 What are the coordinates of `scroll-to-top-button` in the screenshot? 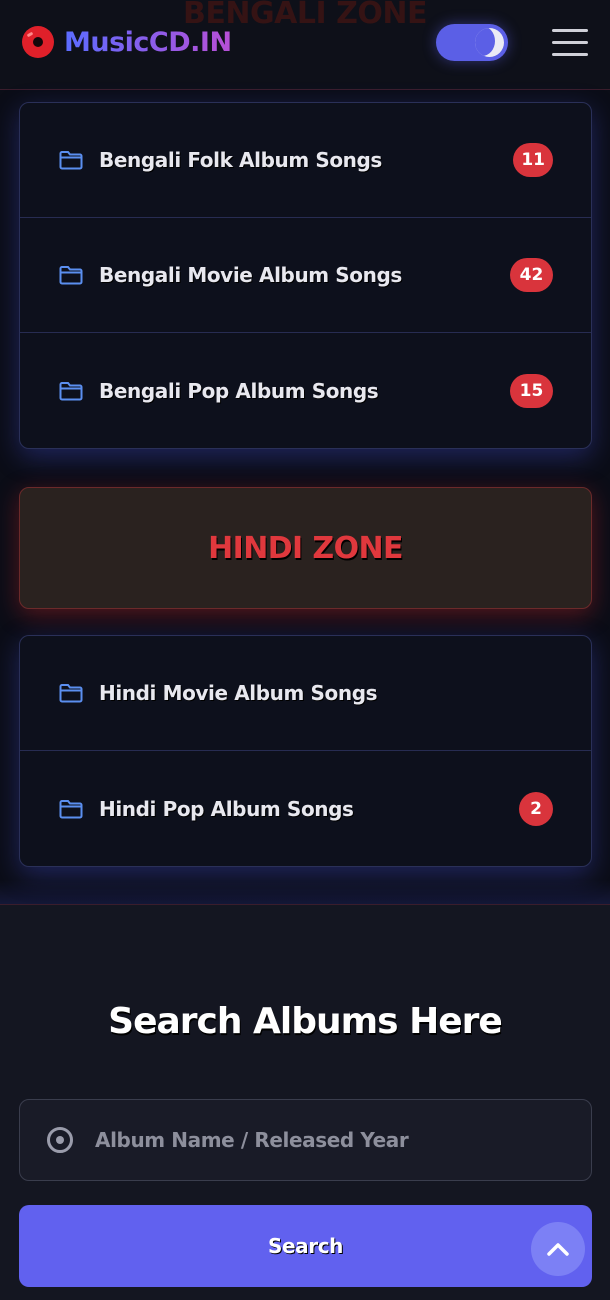 It's located at (558, 1249).